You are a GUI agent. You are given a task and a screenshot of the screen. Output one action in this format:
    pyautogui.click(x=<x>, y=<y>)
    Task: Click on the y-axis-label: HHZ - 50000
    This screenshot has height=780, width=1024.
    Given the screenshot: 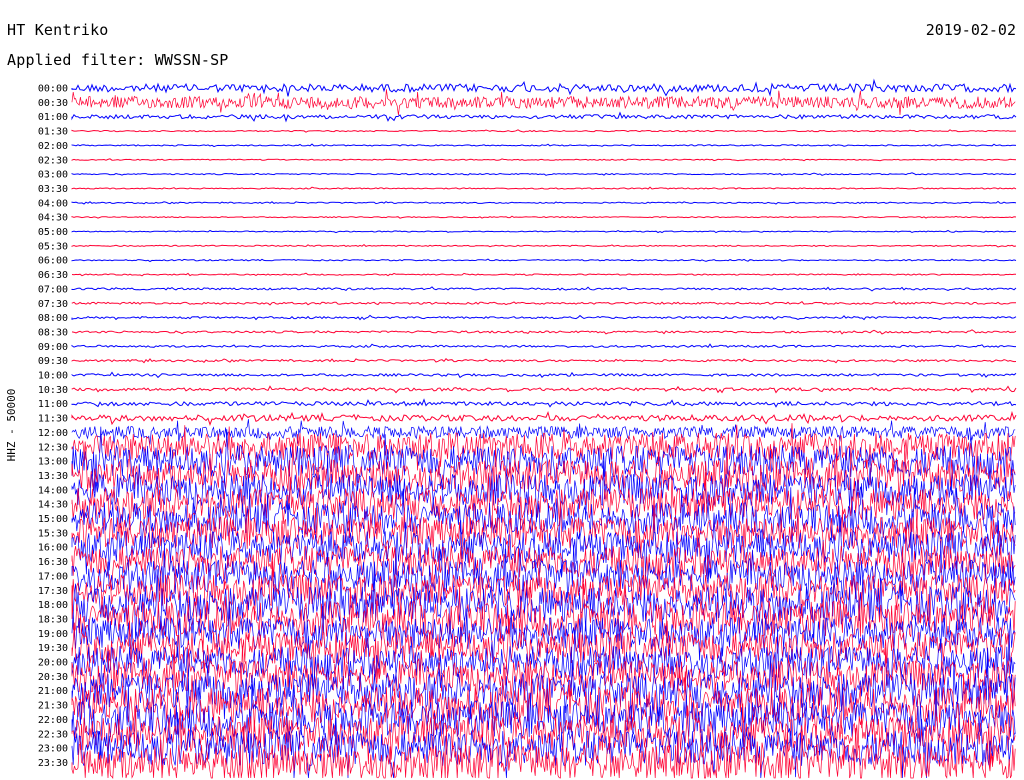 What is the action you would take?
    pyautogui.click(x=11, y=425)
    